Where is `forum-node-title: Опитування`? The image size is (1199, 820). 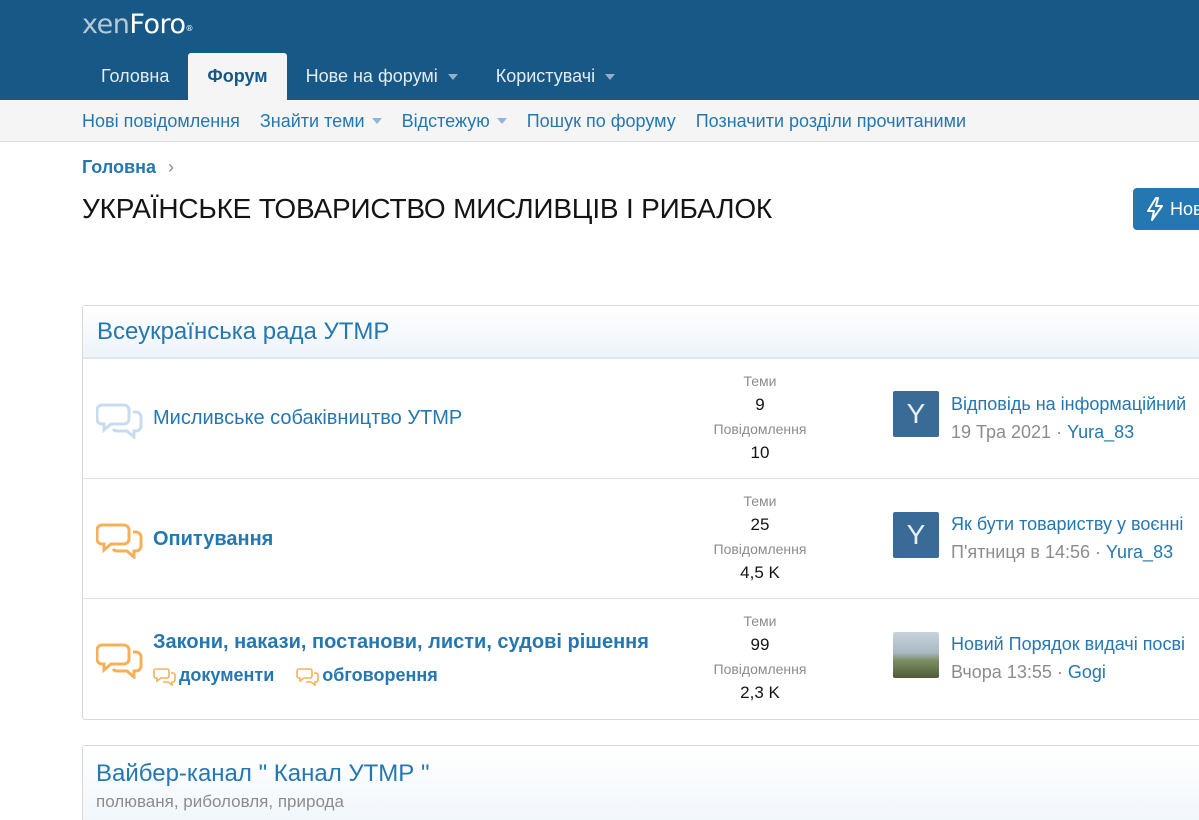 forum-node-title: Опитування is located at coordinates (213, 539).